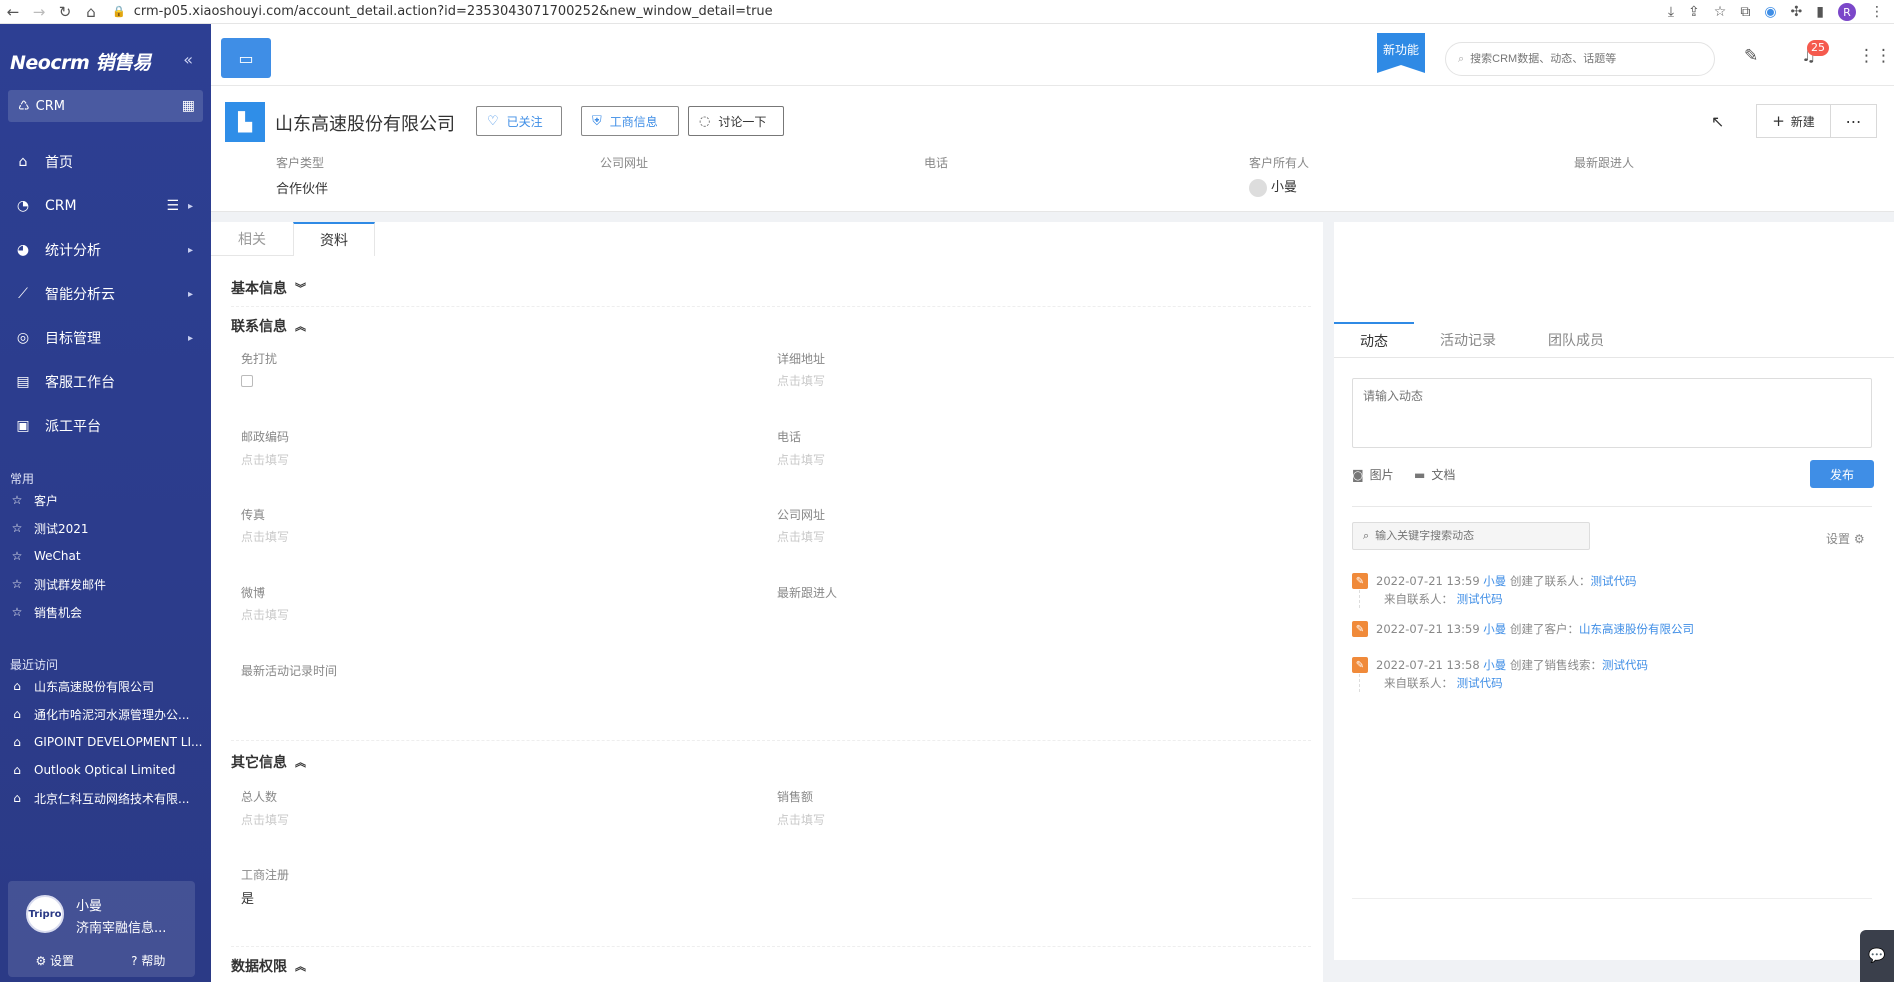 The width and height of the screenshot is (1894, 982). Describe the element at coordinates (630, 121) in the screenshot. I see `business-info-button: ⛨ 工商信息` at that location.